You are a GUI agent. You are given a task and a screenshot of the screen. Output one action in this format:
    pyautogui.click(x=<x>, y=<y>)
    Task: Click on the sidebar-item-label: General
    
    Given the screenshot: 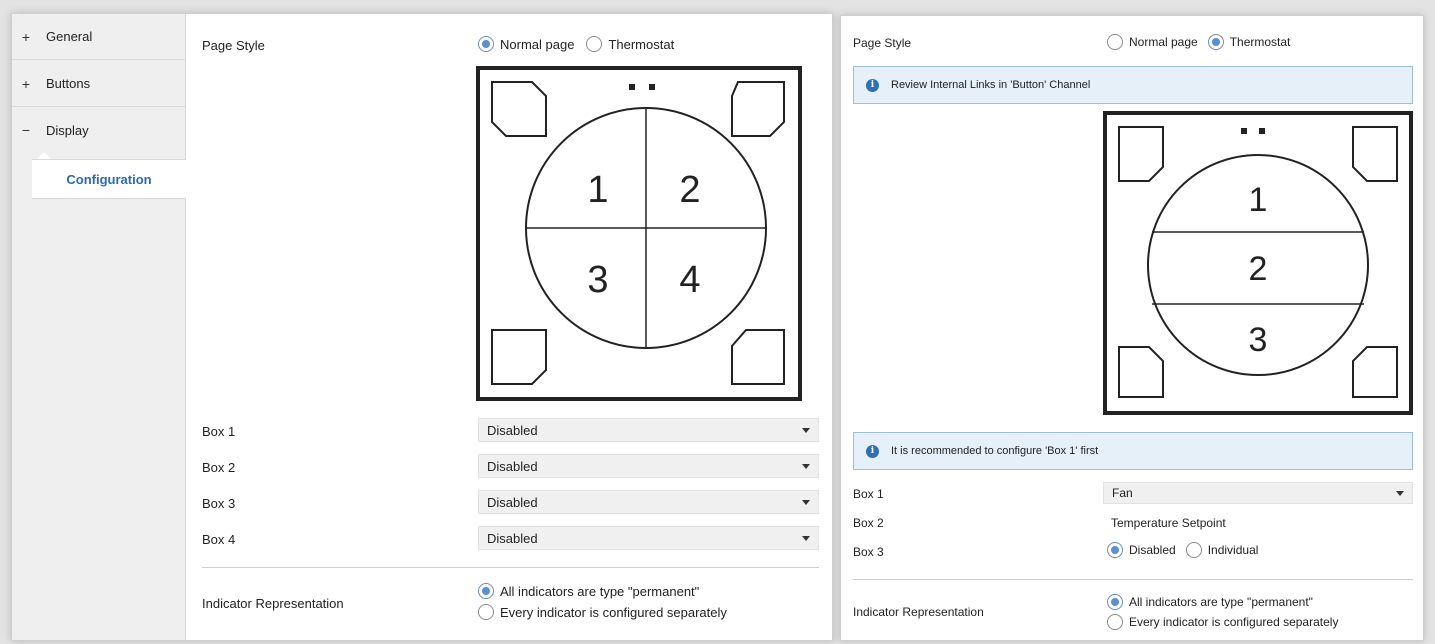 What is the action you would take?
    pyautogui.click(x=69, y=36)
    